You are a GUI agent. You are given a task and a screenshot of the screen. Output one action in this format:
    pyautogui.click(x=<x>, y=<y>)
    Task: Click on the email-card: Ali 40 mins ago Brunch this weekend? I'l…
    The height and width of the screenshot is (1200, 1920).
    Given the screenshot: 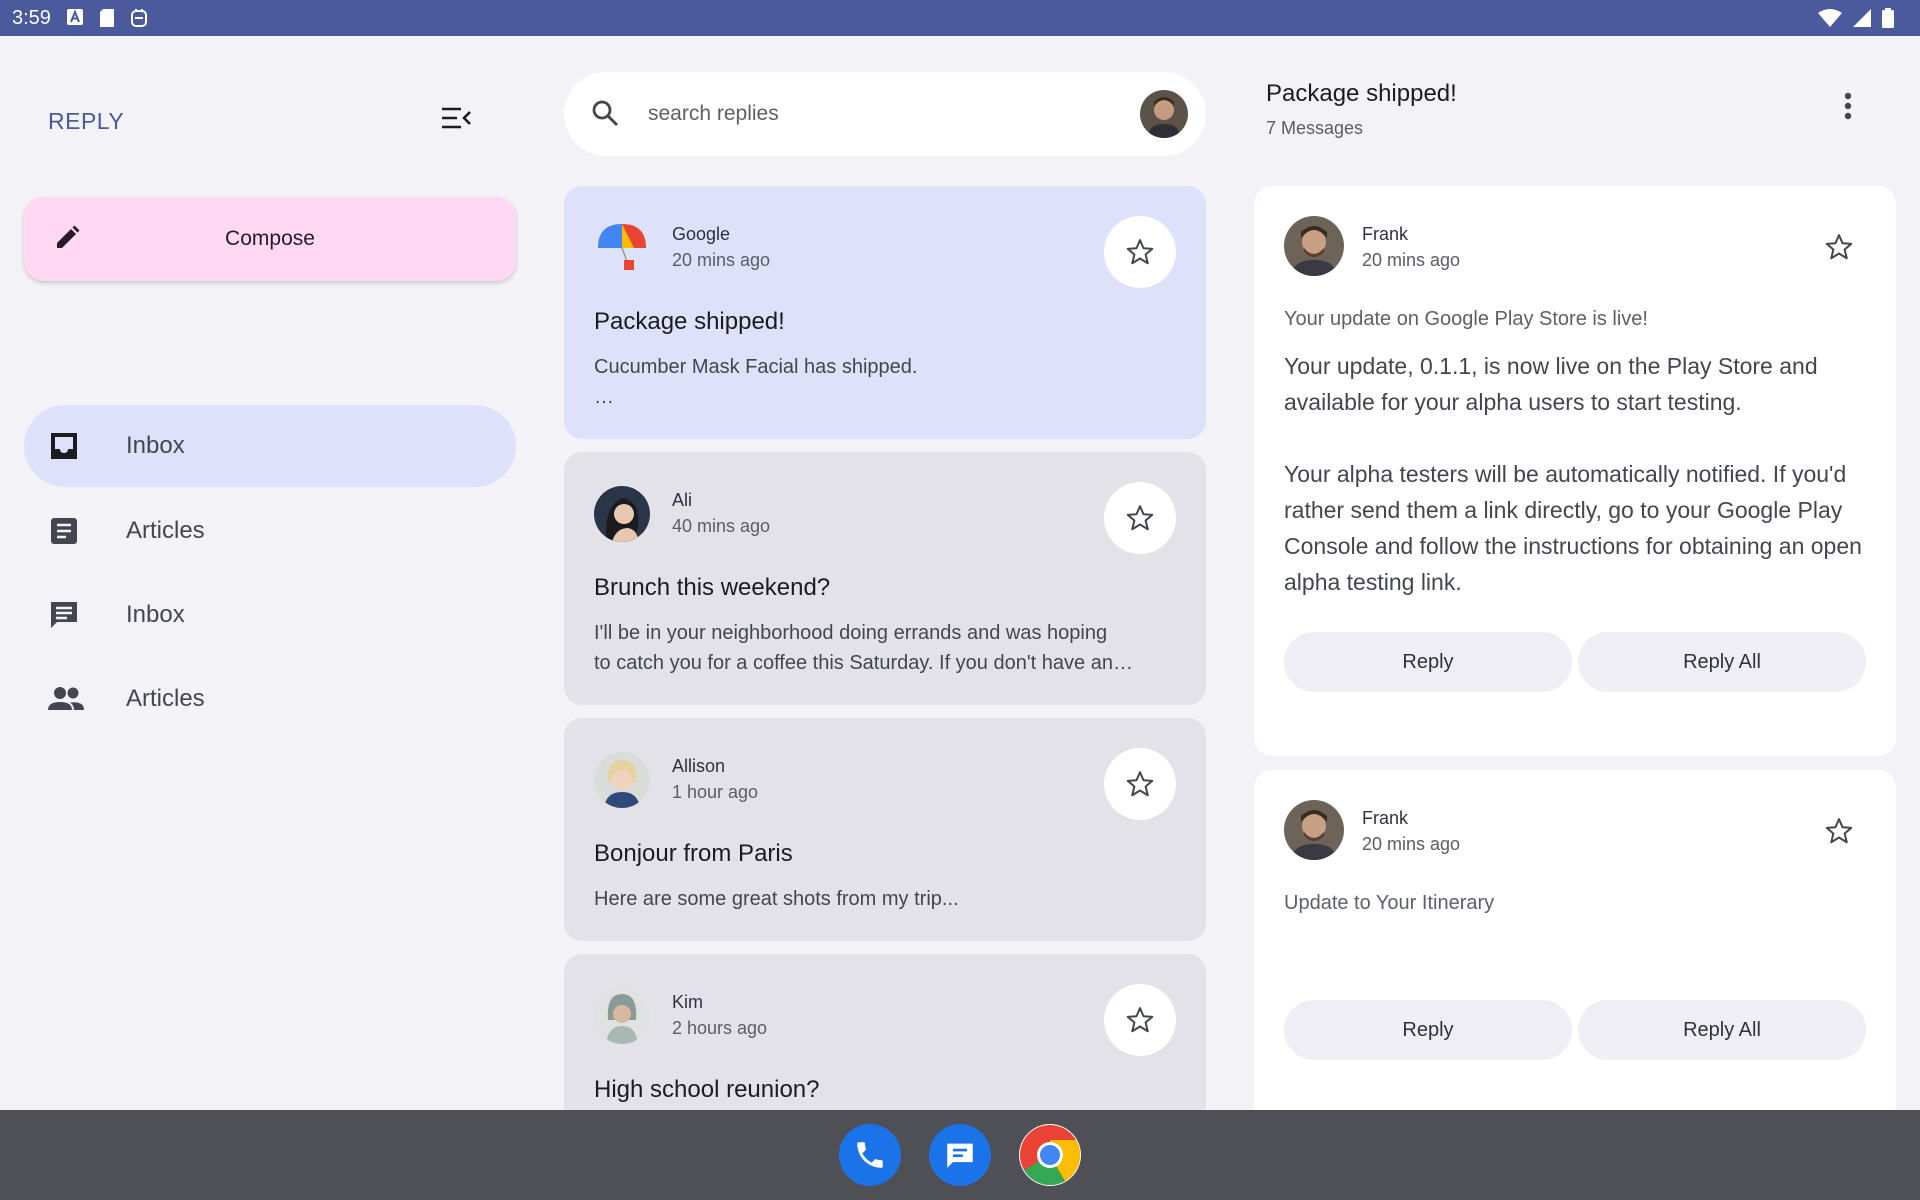 What is the action you would take?
    pyautogui.click(x=885, y=578)
    